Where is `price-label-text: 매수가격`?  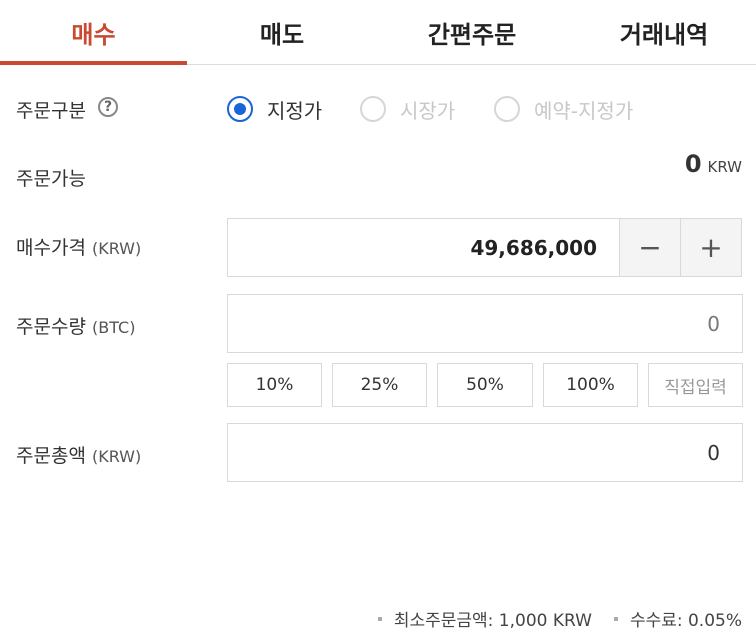
price-label-text: 매수가격 is located at coordinates (51, 248).